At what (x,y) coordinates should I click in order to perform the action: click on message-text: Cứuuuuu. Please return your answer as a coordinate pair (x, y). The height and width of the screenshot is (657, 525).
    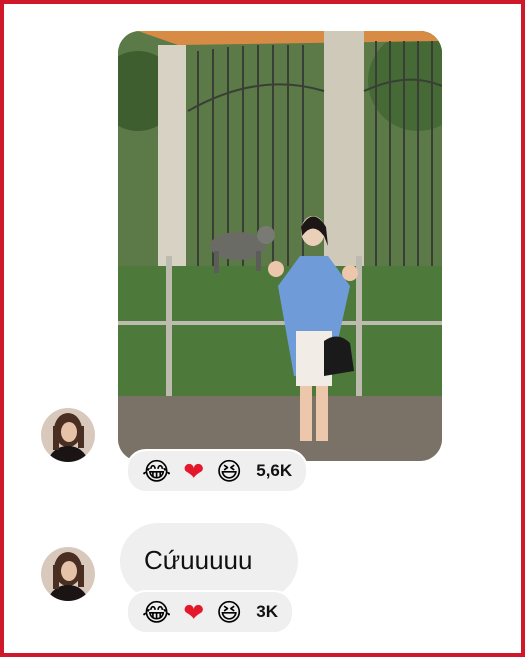
    Looking at the image, I should click on (198, 560).